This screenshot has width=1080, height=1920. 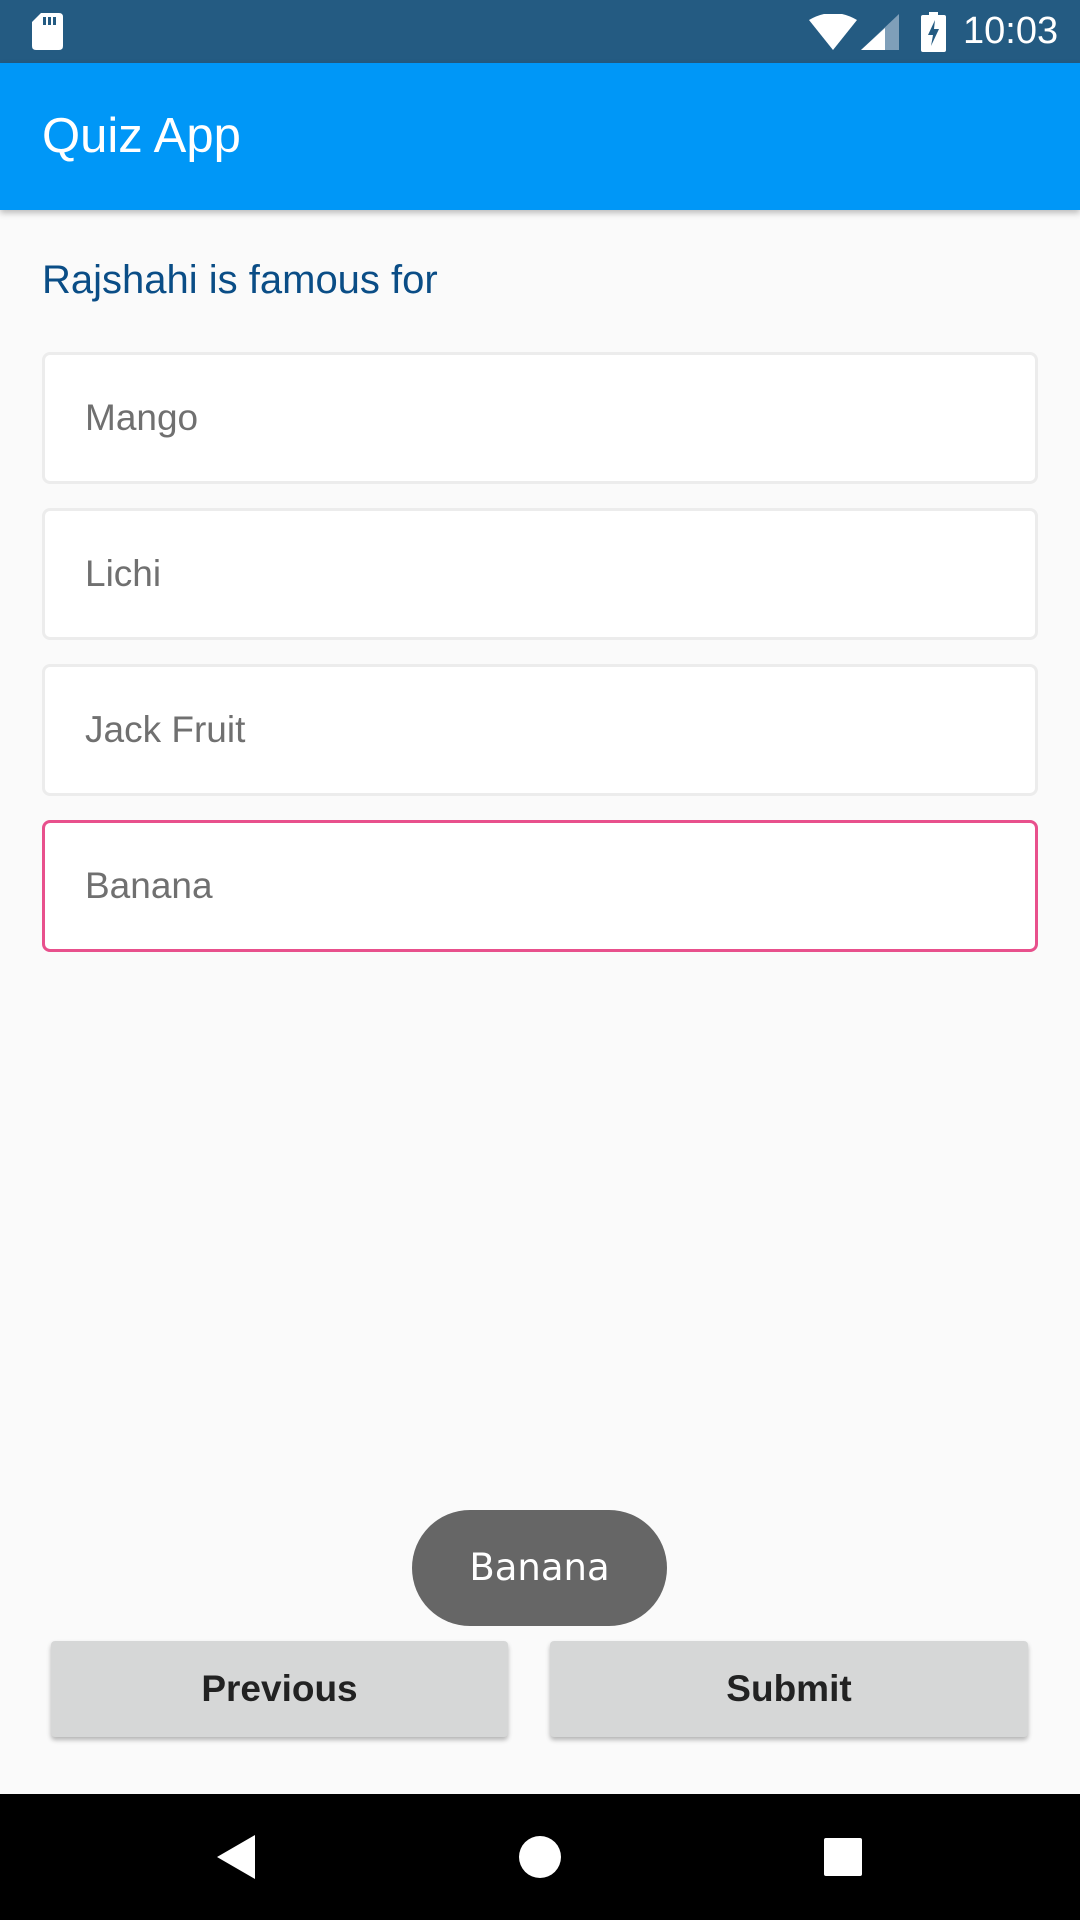 What do you see at coordinates (149, 885) in the screenshot?
I see `option-label: Banana` at bounding box center [149, 885].